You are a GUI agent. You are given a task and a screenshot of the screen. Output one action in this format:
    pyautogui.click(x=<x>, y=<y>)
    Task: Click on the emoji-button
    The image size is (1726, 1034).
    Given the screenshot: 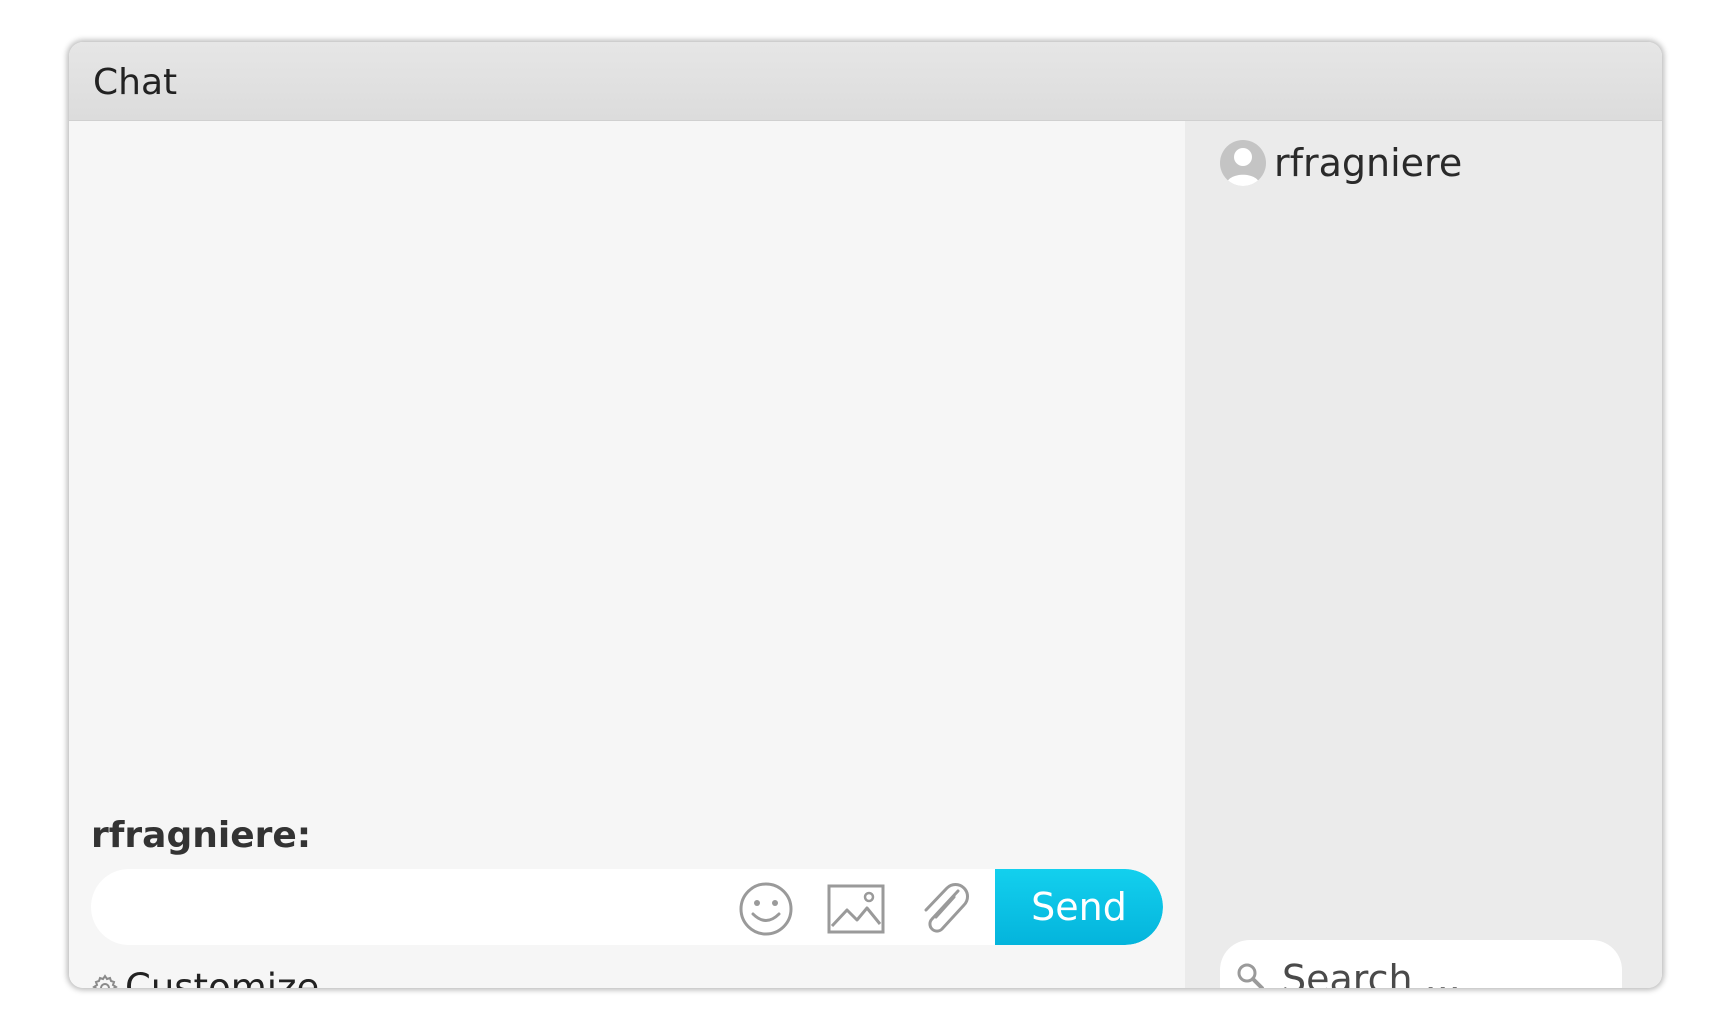 What is the action you would take?
    pyautogui.click(x=766, y=909)
    